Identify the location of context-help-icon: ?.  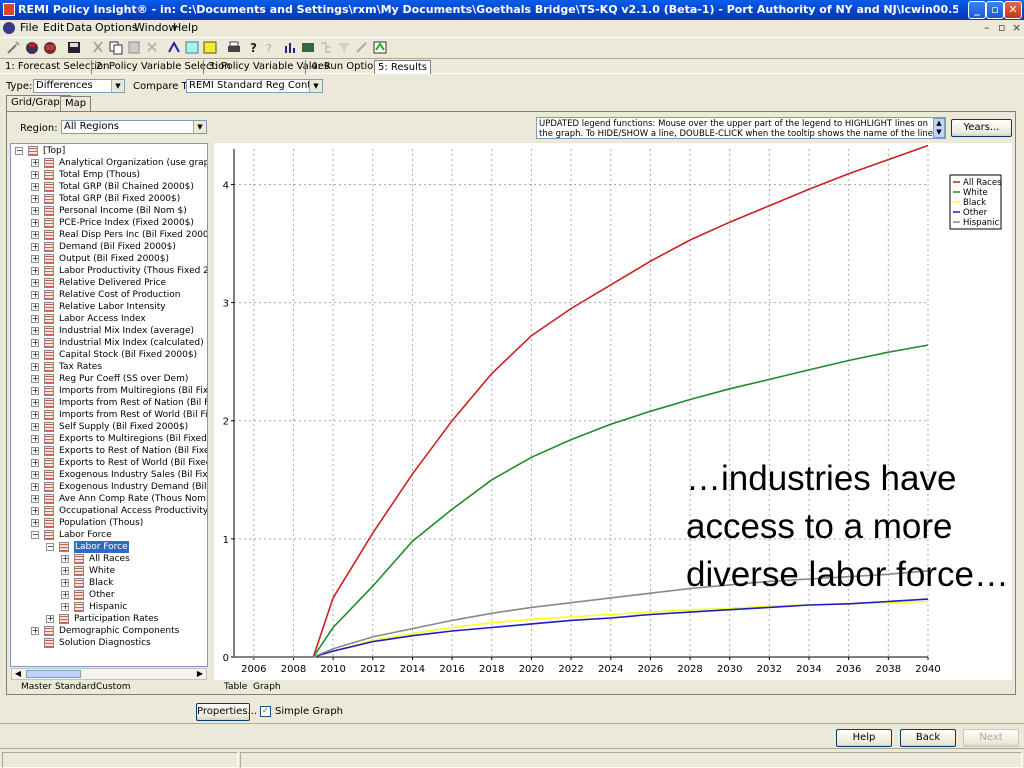
(272, 47).